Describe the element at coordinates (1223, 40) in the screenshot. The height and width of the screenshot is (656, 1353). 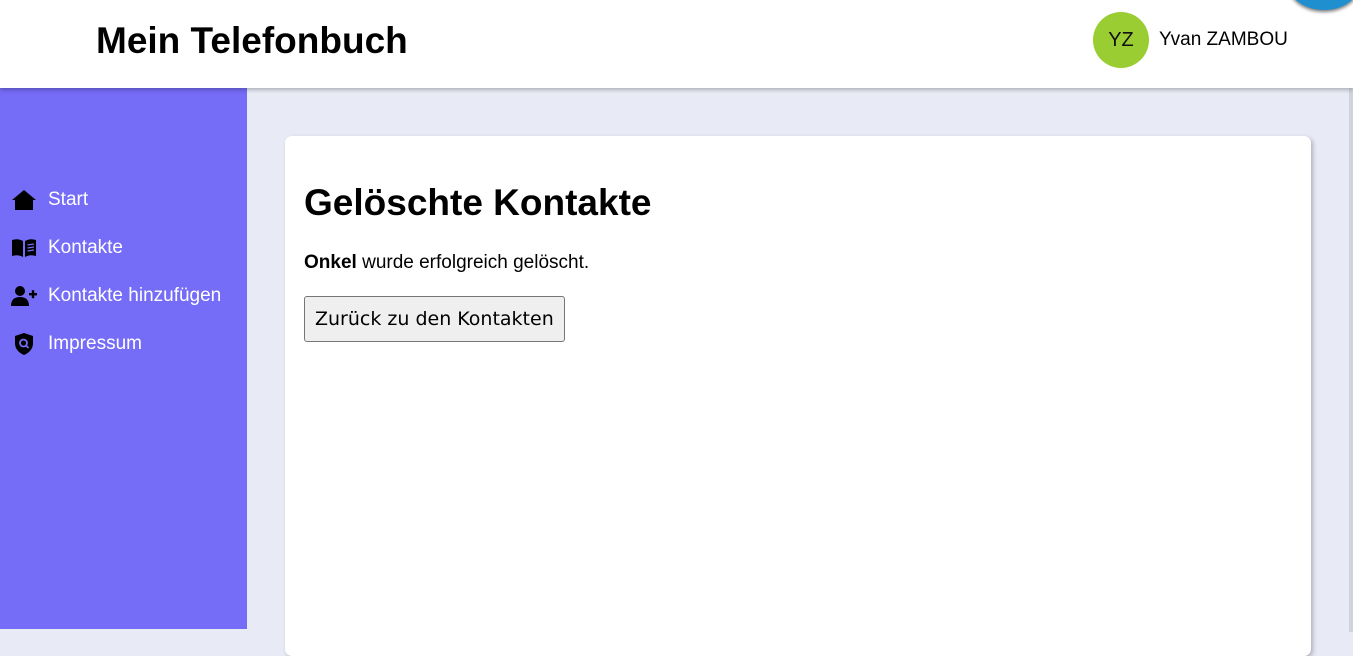
I see `user-name: Yvan ZAMBOU` at that location.